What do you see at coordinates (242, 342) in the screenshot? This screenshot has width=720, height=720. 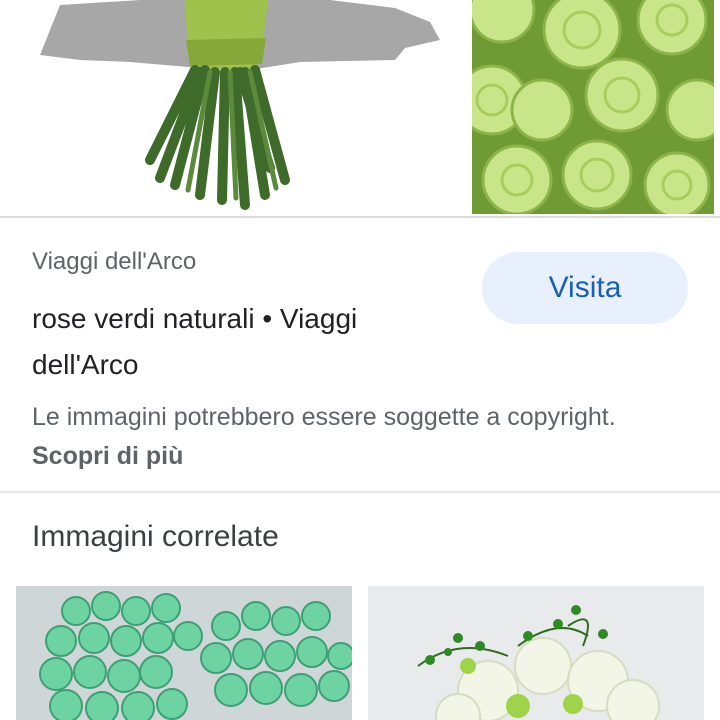 I see `result-title: rose verdi naturali • Viaggi dell'Arco` at bounding box center [242, 342].